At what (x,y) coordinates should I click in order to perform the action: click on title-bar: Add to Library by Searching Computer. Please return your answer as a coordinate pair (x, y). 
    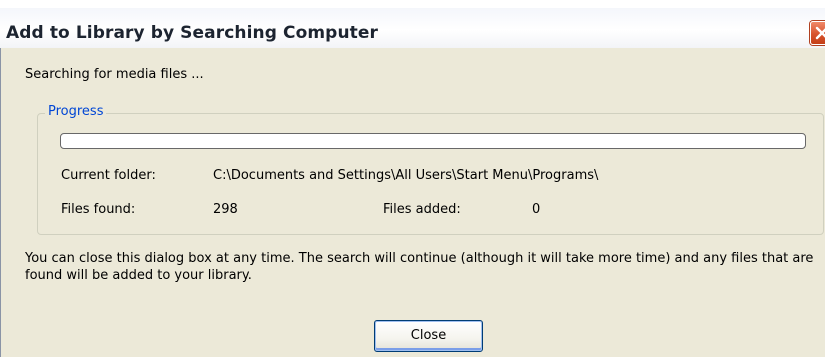
    Looking at the image, I should click on (412, 28).